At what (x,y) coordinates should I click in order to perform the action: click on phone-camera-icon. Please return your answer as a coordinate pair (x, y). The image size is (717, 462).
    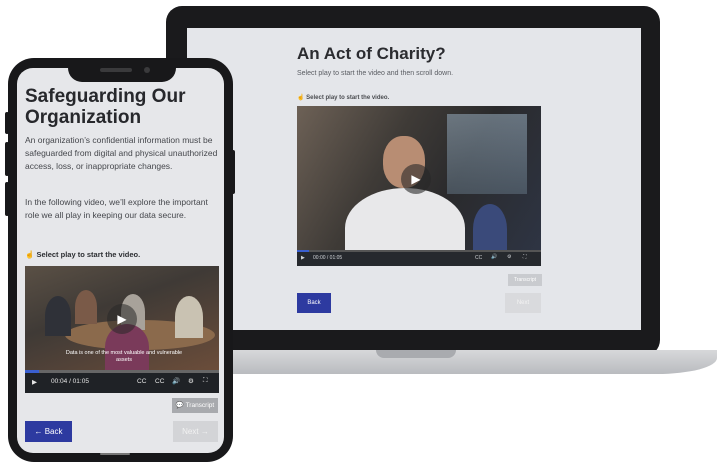
    Looking at the image, I should click on (147, 70).